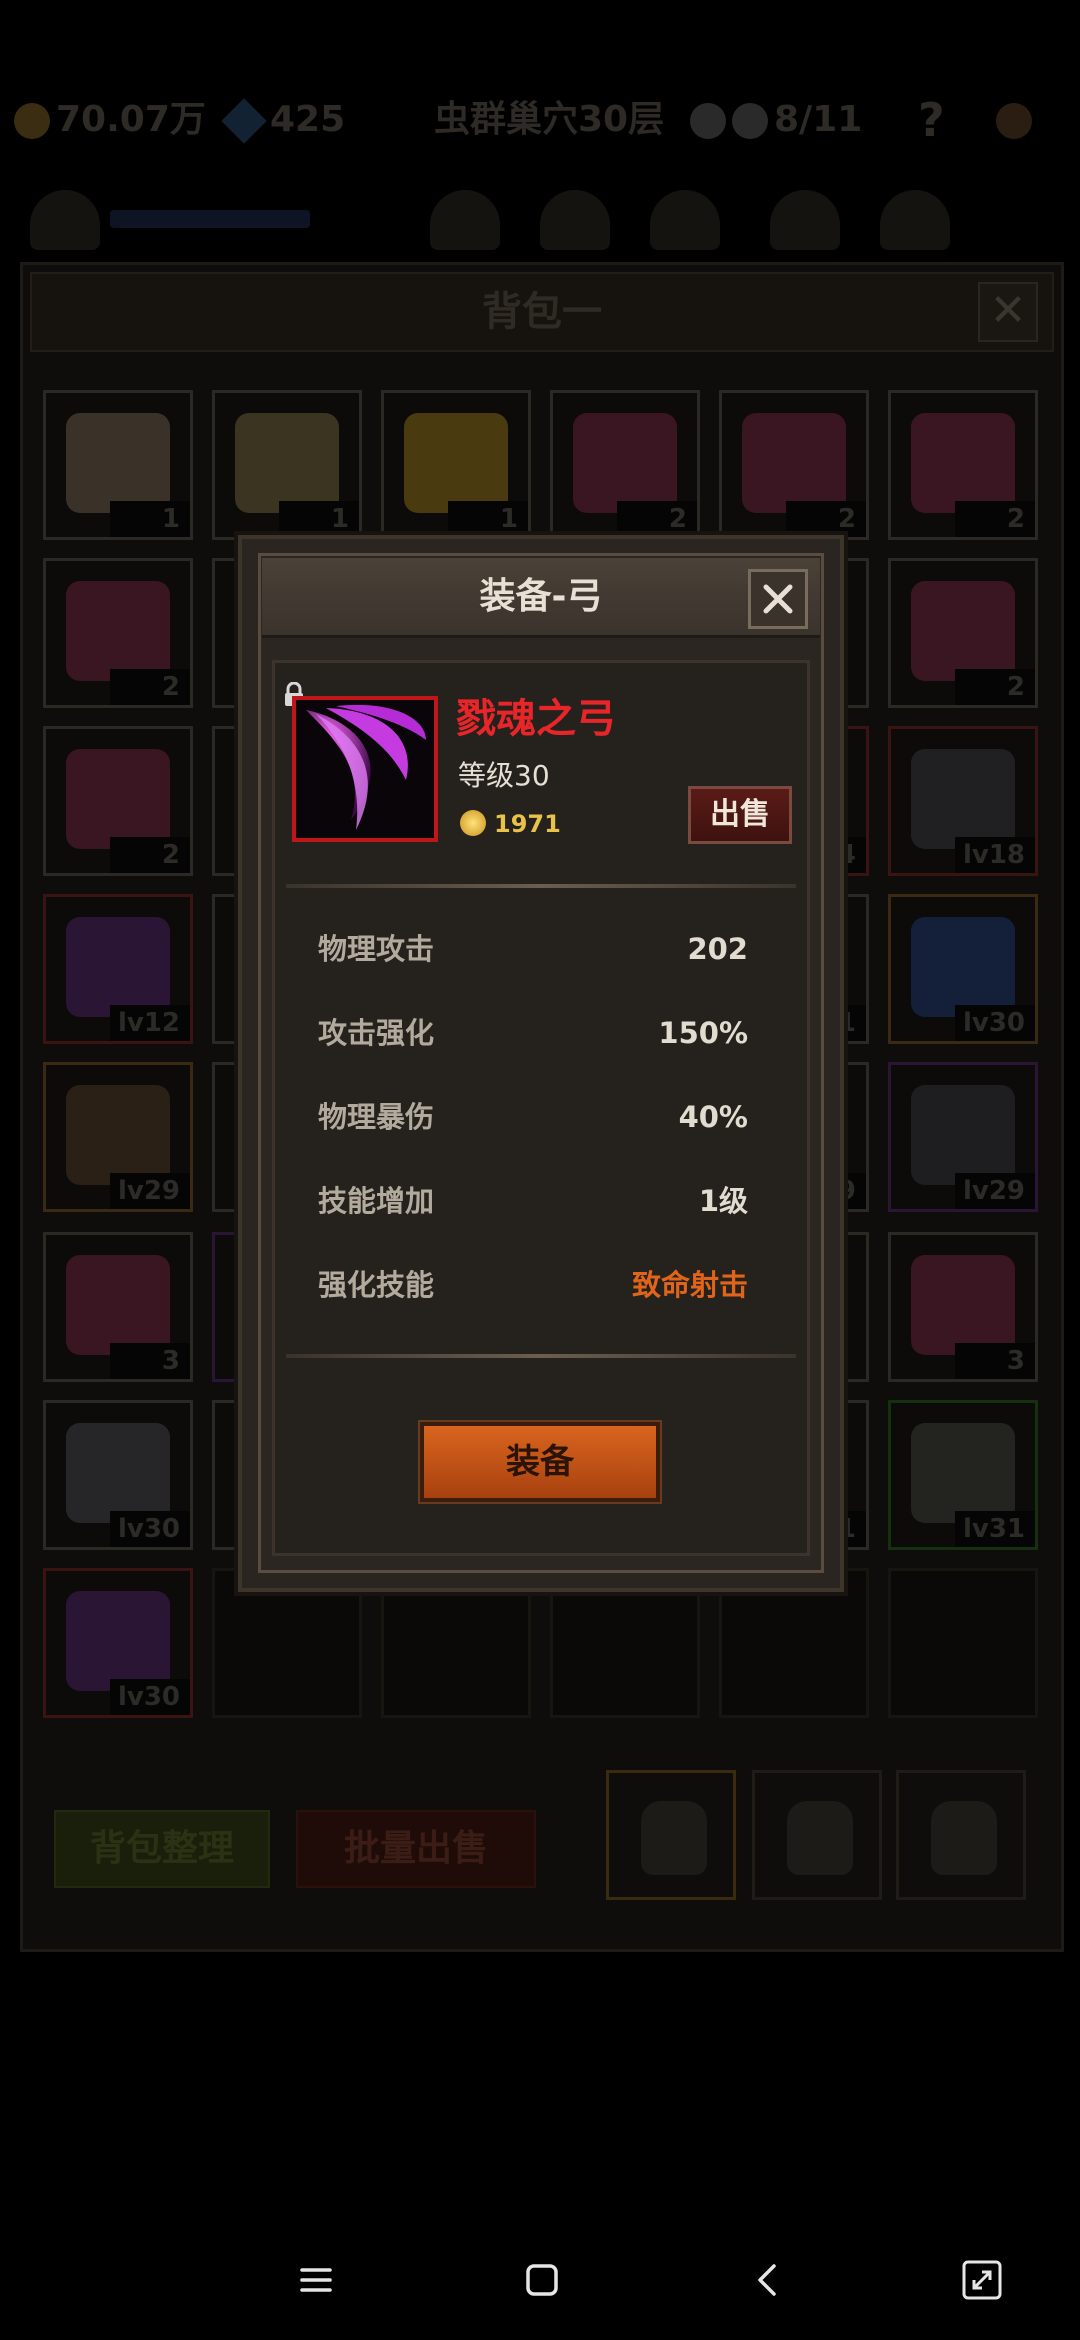  I want to click on bag-slot: lv31, so click(963, 1475).